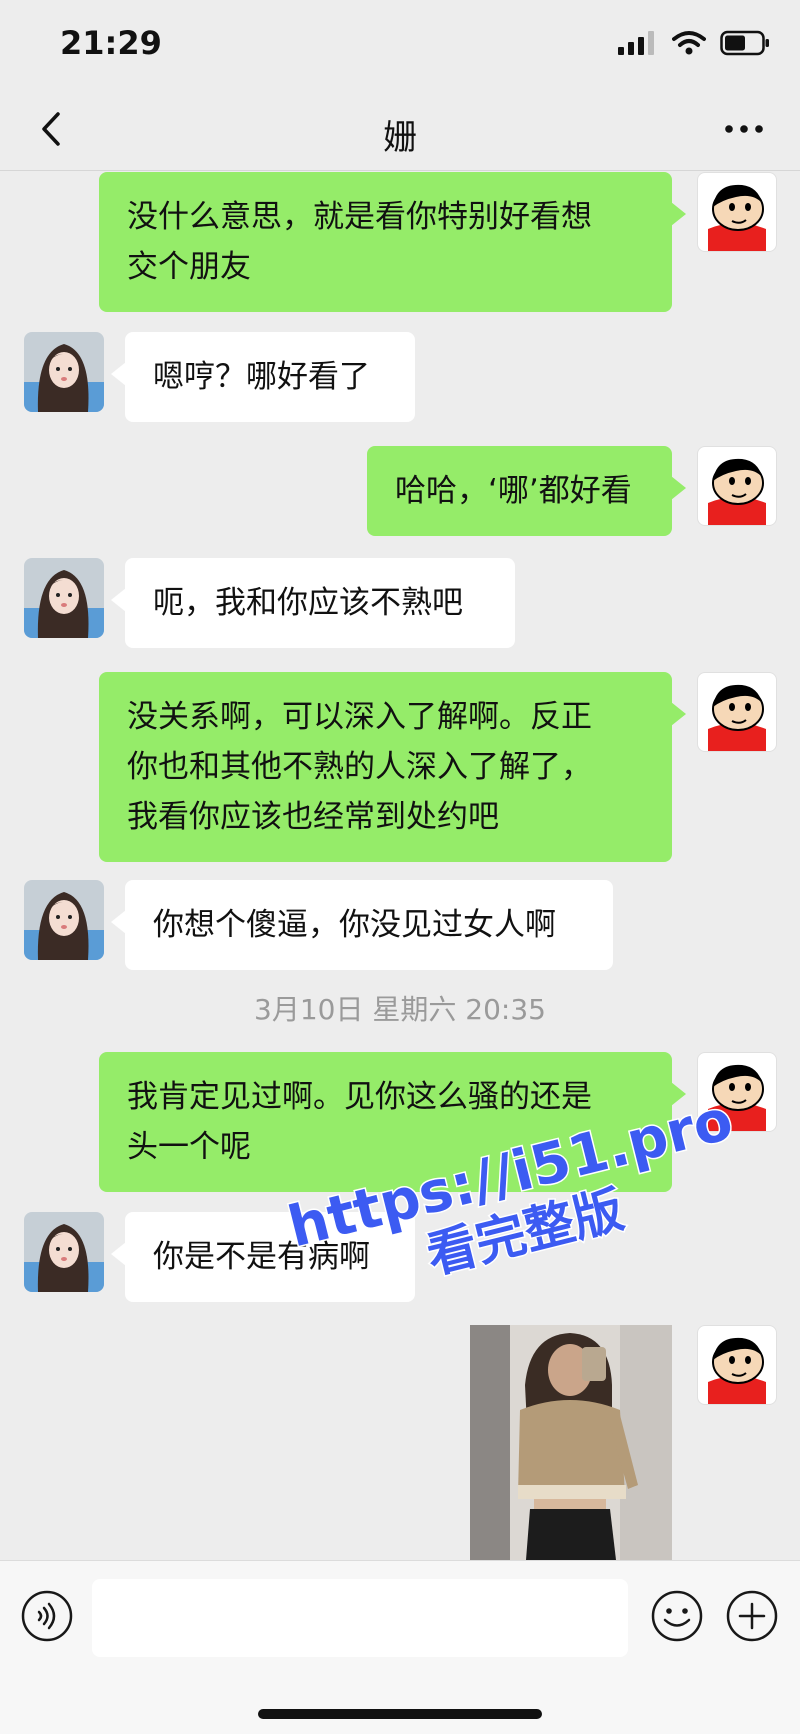  What do you see at coordinates (689, 43) in the screenshot?
I see `wifi-icon` at bounding box center [689, 43].